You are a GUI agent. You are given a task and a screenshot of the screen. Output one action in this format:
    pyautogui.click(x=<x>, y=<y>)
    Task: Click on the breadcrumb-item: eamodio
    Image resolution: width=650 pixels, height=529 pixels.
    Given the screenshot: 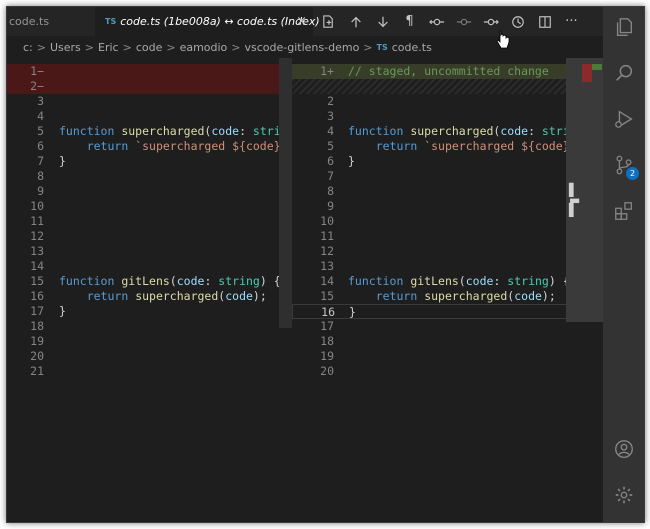 What is the action you would take?
    pyautogui.click(x=204, y=47)
    